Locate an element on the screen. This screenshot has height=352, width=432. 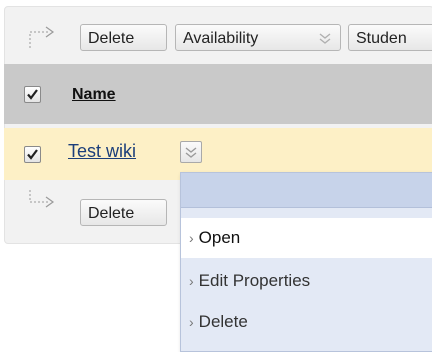
item-options-button is located at coordinates (191, 152).